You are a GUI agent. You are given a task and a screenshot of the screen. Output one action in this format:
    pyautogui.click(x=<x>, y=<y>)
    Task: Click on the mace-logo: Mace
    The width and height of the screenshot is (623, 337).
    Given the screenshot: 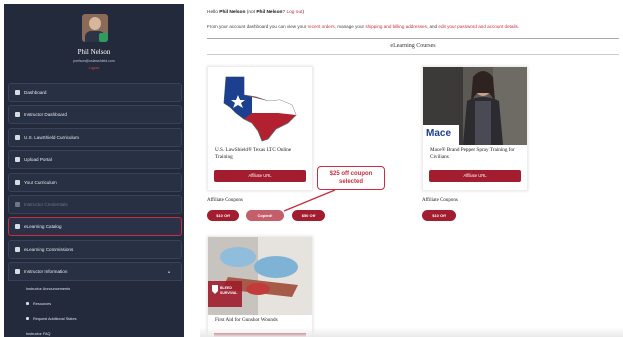 What is the action you would take?
    pyautogui.click(x=439, y=133)
    